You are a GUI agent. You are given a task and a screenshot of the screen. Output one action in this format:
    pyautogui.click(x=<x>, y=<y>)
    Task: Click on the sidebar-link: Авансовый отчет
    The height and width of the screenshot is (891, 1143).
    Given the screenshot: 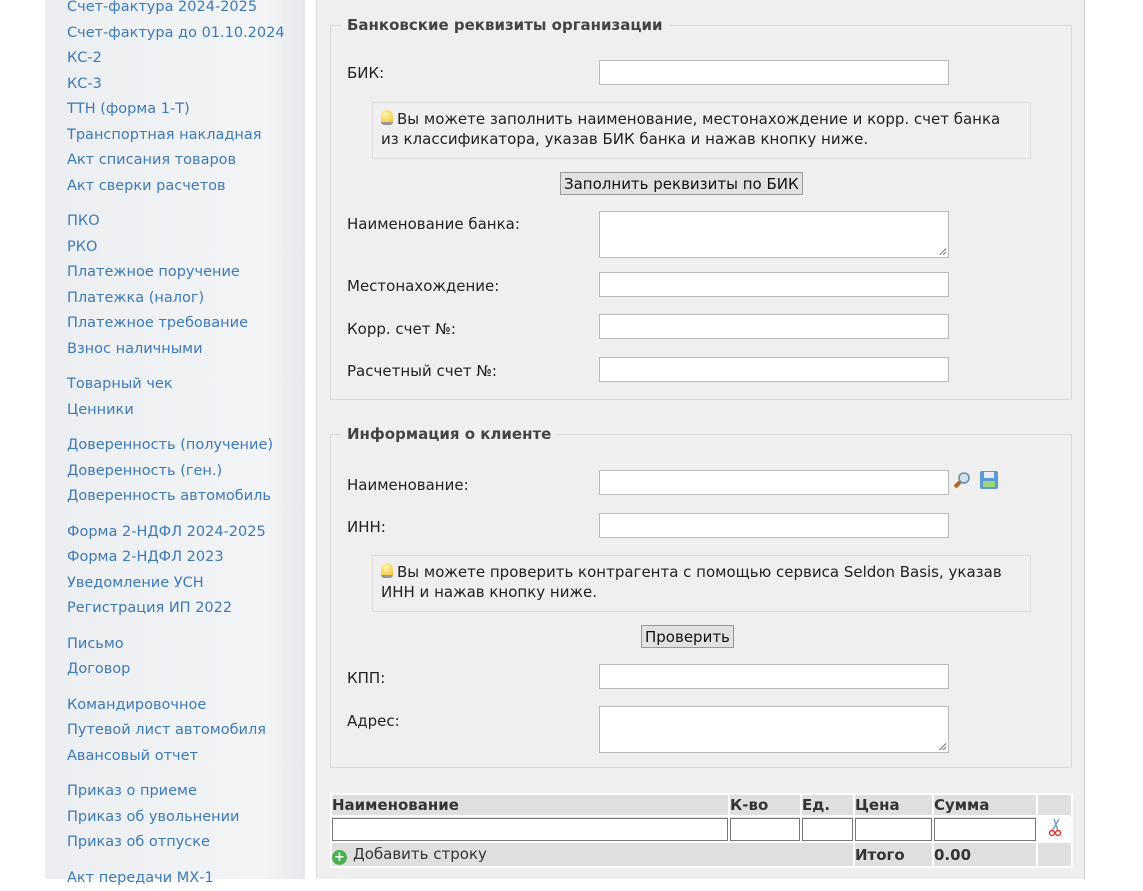 What is the action you would take?
    pyautogui.click(x=176, y=757)
    